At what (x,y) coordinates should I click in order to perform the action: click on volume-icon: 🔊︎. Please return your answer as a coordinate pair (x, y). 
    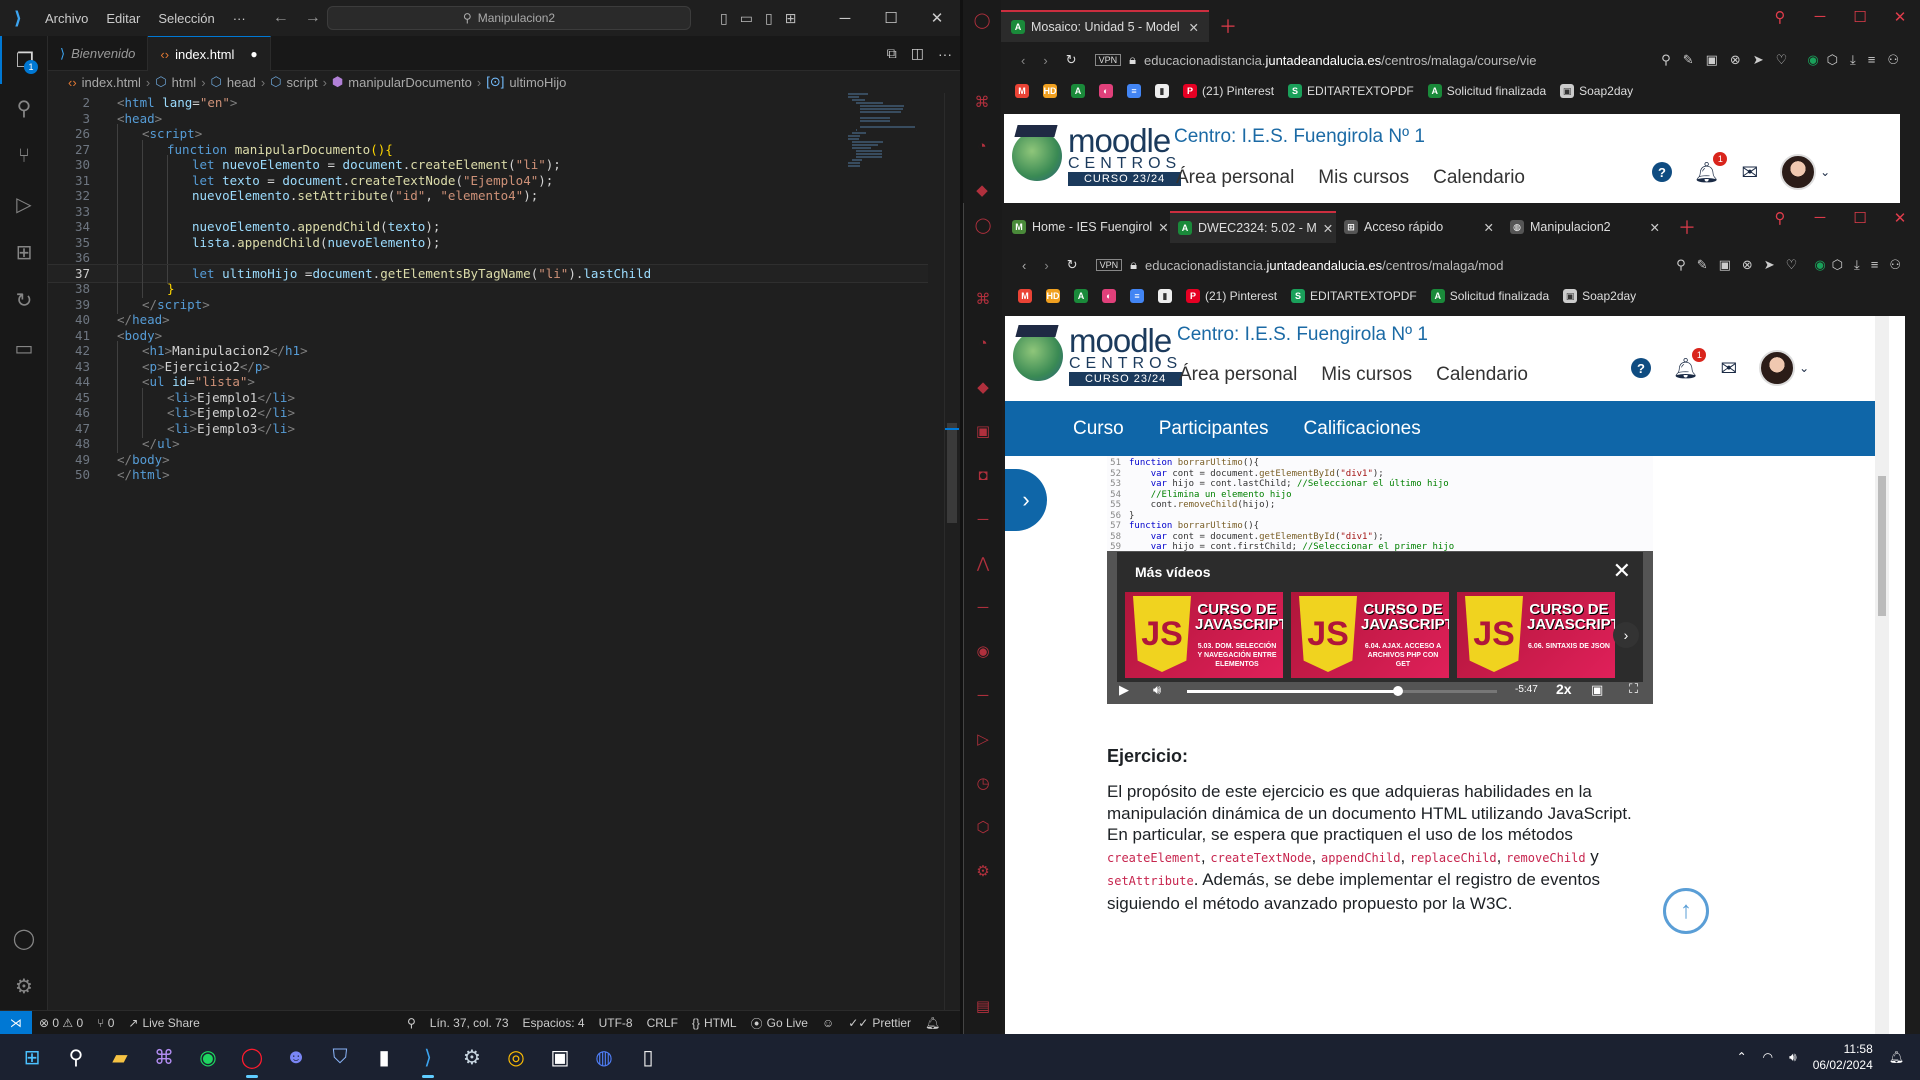
    Looking at the image, I should click on (1157, 690).